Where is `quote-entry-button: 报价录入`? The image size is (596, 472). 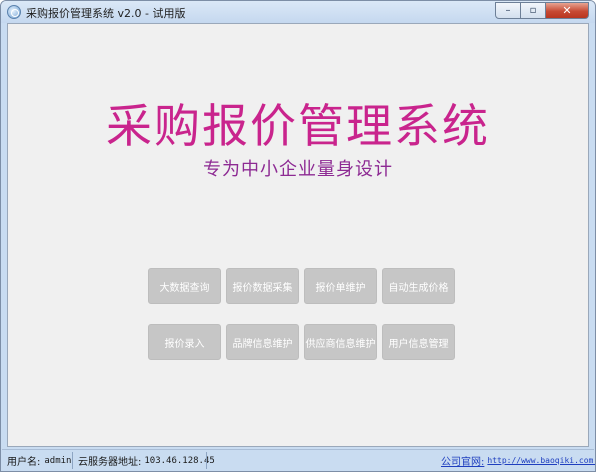 quote-entry-button: 报价录入 is located at coordinates (184, 342).